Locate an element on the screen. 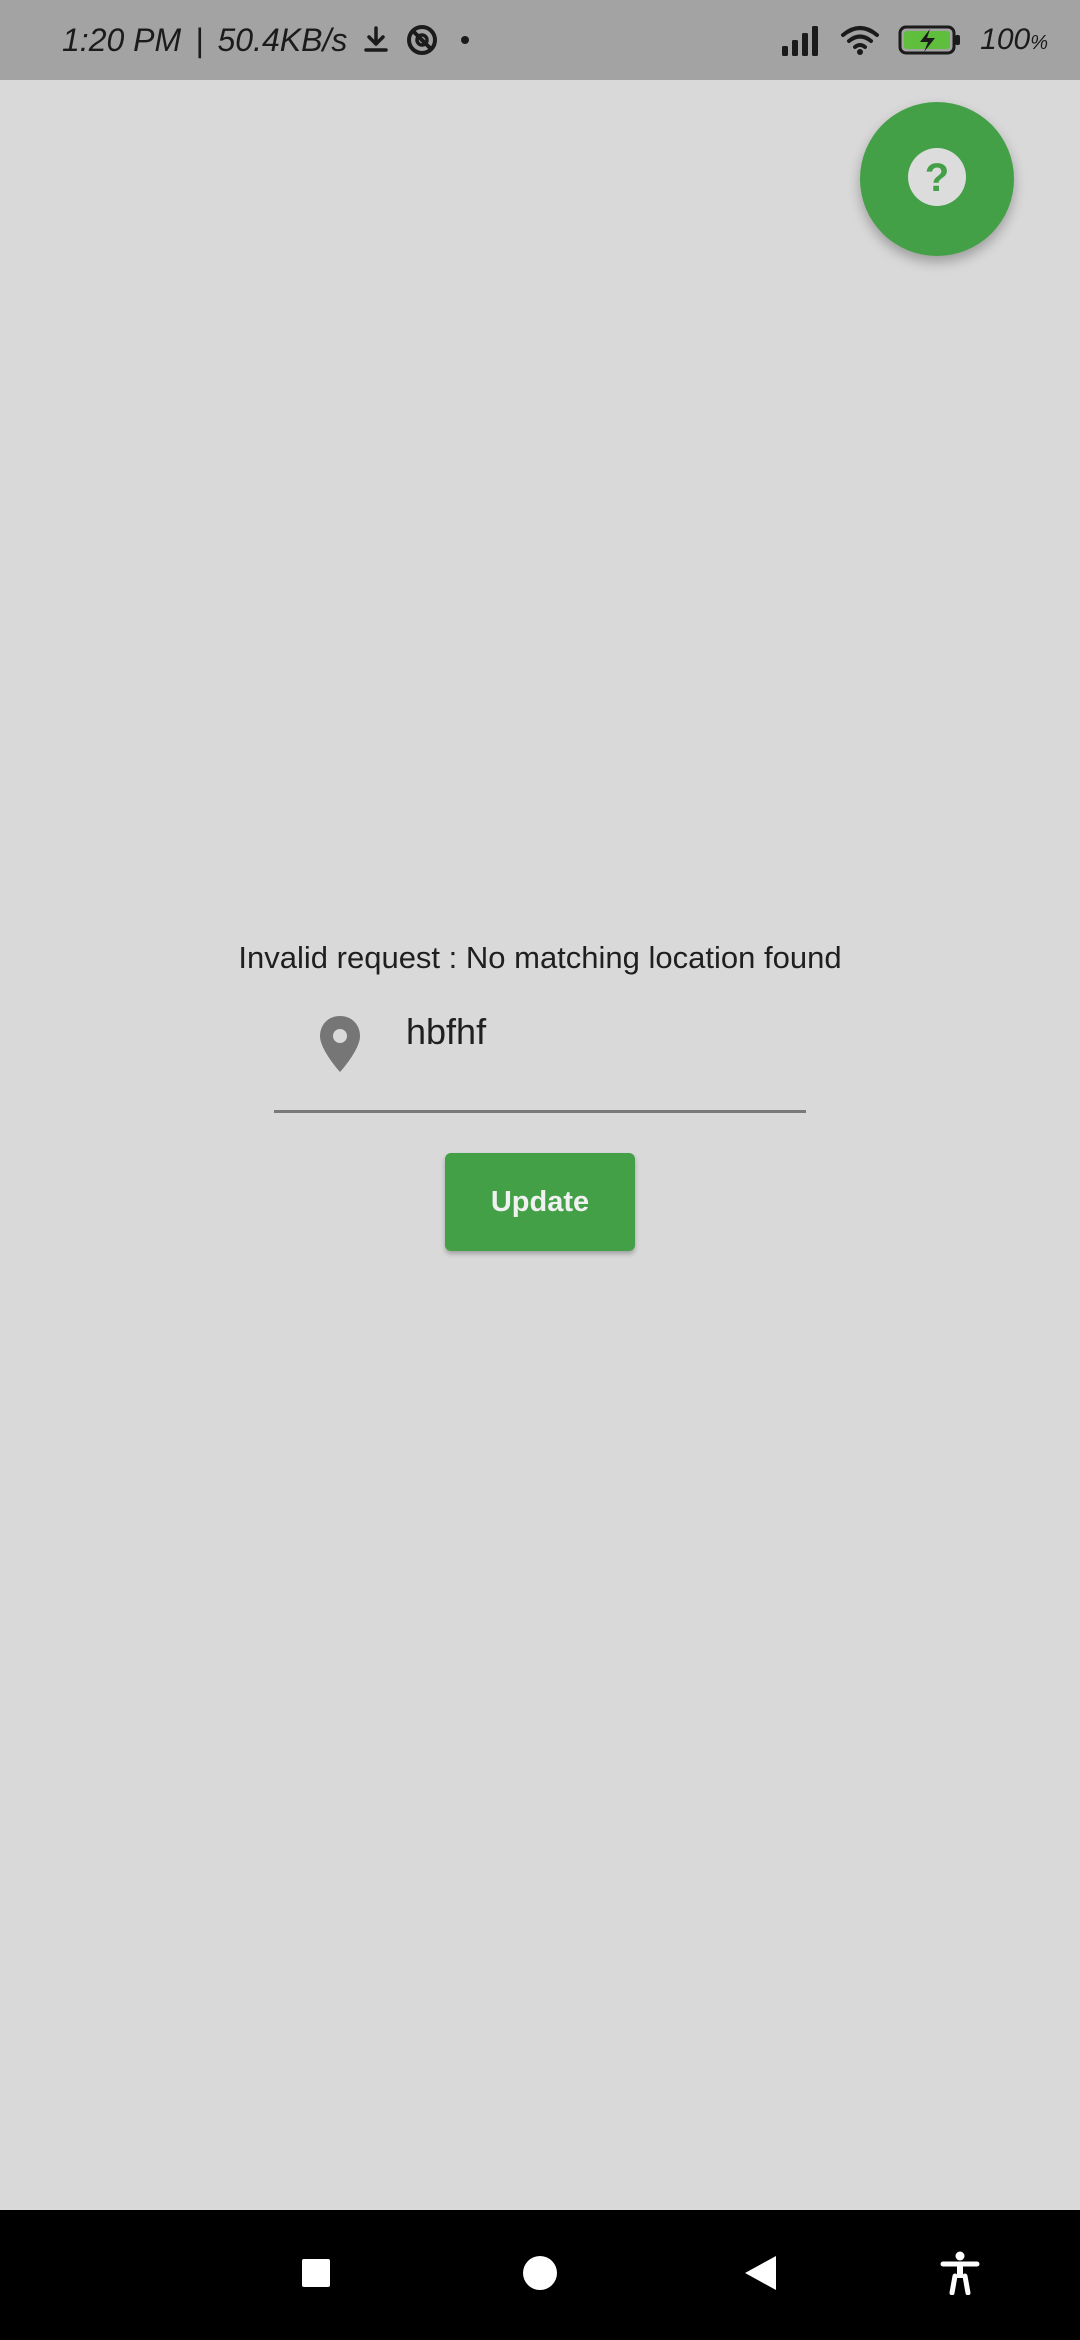 This screenshot has width=1080, height=2340. status-right: 100% is located at coordinates (914, 40).